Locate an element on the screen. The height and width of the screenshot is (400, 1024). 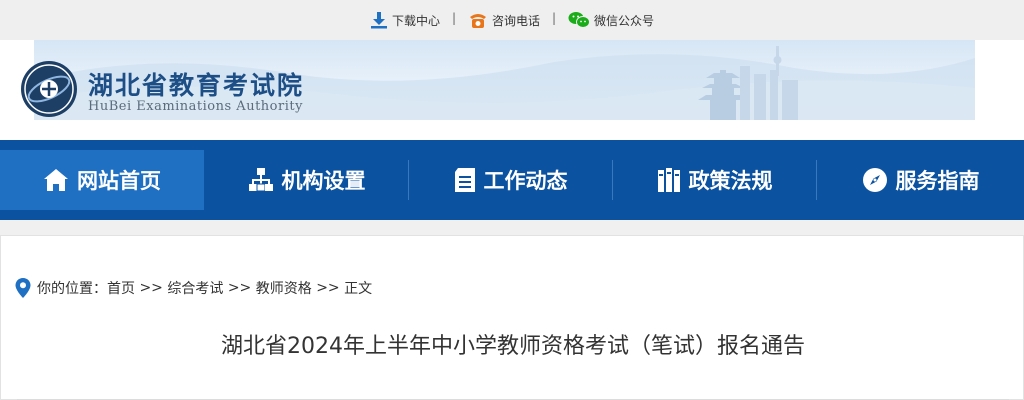
download-center-link: 下载中心 is located at coordinates (405, 20).